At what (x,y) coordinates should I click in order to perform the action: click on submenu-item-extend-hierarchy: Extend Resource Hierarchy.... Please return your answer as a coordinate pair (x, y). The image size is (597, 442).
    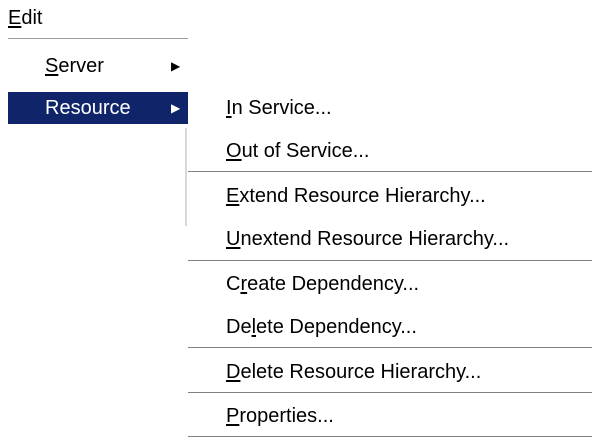
    Looking at the image, I should click on (390, 196).